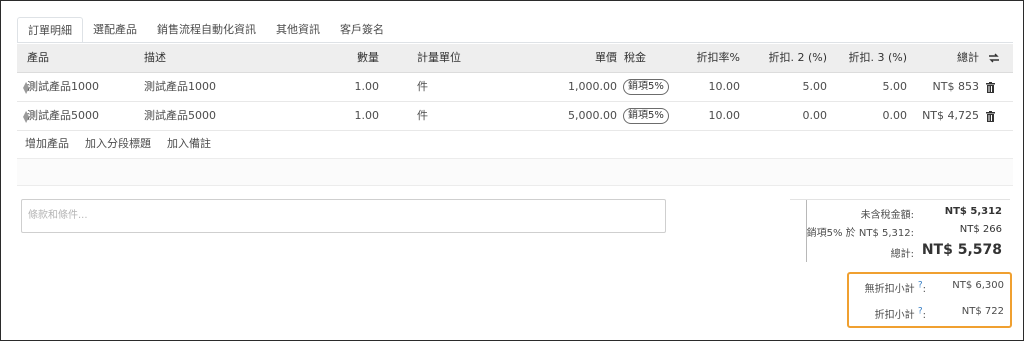 The width and height of the screenshot is (1024, 341). I want to click on tab-other-info: 其他資訊, so click(298, 30).